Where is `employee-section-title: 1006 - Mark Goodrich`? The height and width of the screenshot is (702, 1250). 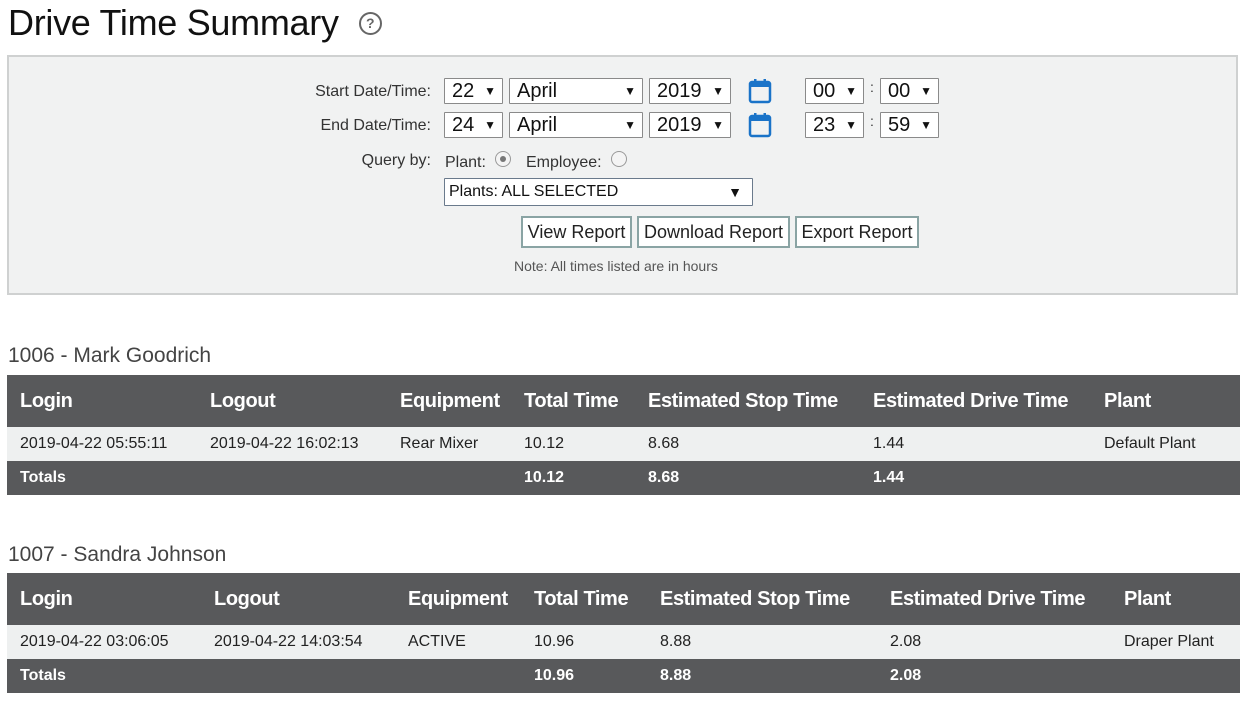 employee-section-title: 1006 - Mark Goodrich is located at coordinates (110, 355).